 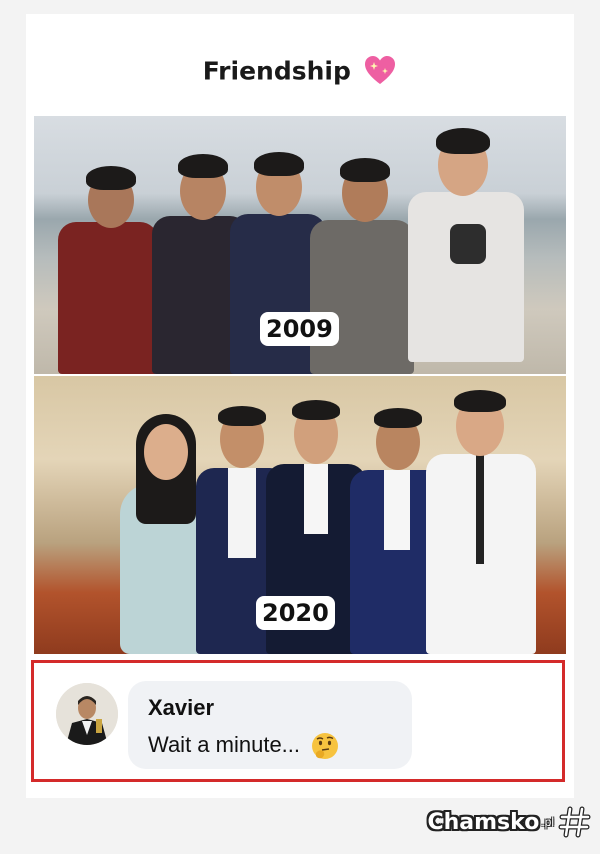 What do you see at coordinates (181, 708) in the screenshot?
I see `comment-author: Xavier` at bounding box center [181, 708].